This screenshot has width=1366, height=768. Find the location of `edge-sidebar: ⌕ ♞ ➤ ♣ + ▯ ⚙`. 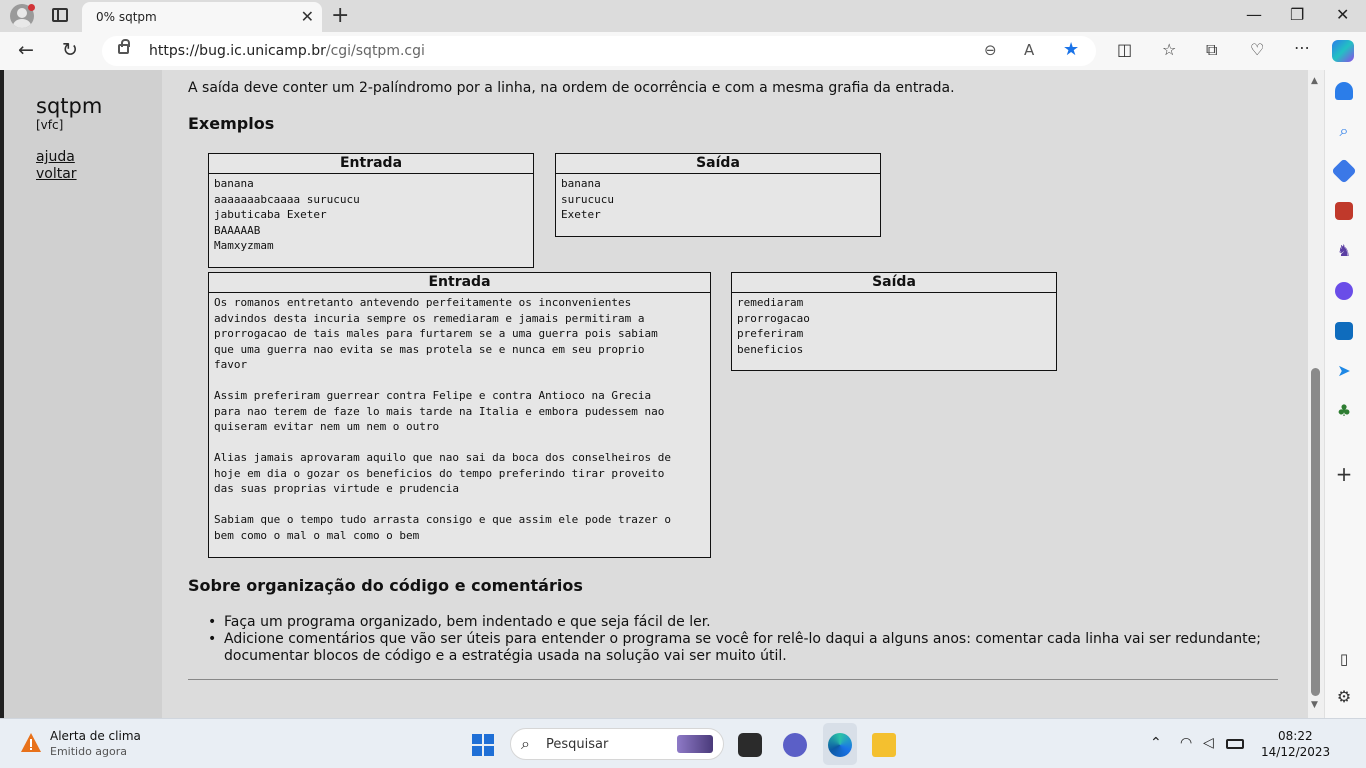

edge-sidebar: ⌕ ♞ ➤ ♣ + ▯ ⚙ is located at coordinates (1345, 394).